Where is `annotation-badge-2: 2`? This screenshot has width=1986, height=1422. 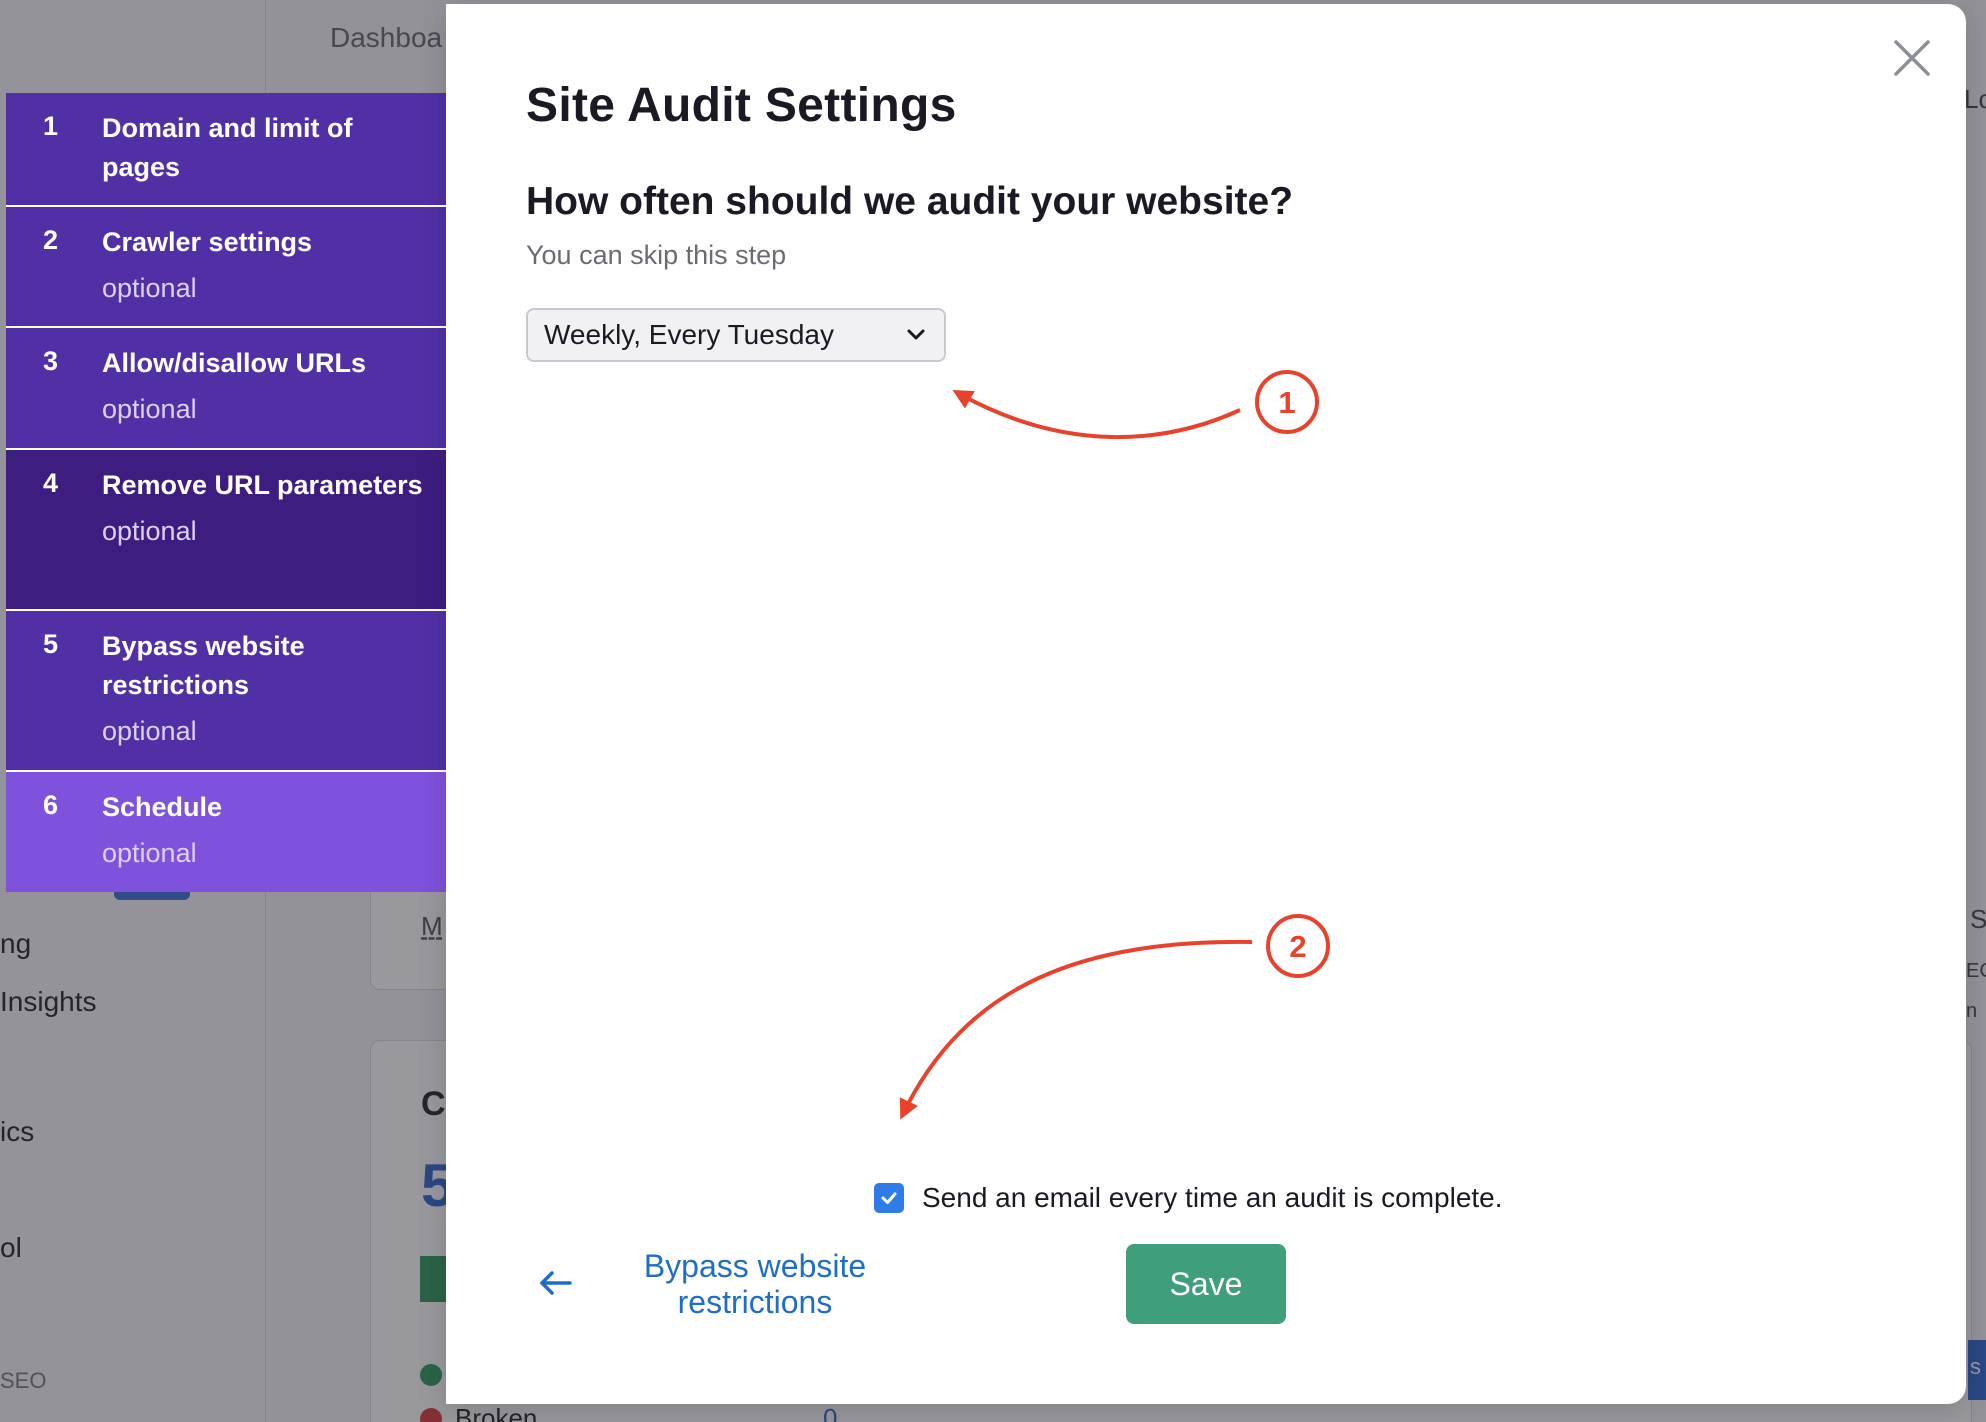 annotation-badge-2: 2 is located at coordinates (1298, 946).